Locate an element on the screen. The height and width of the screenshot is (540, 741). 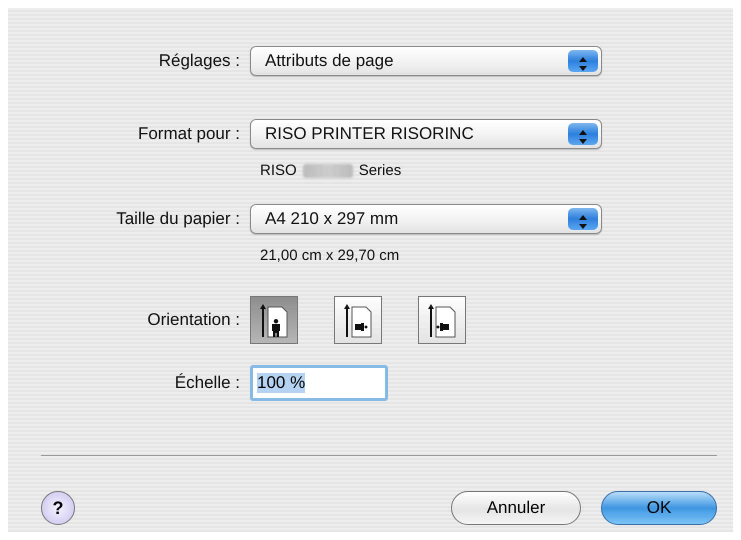
help-button: ? is located at coordinates (58, 508).